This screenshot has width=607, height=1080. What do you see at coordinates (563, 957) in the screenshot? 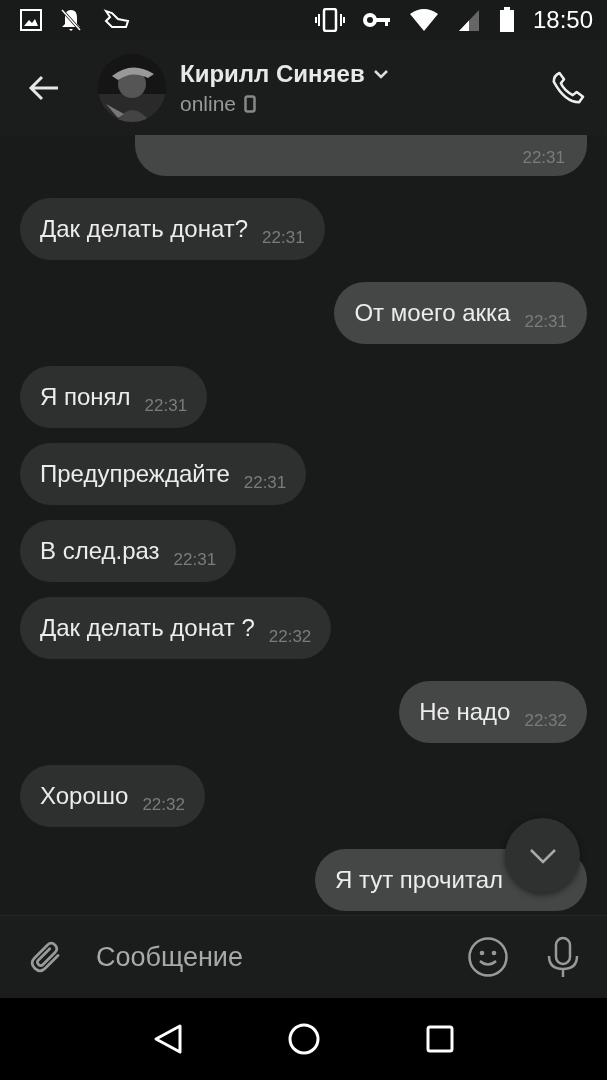
I see `microphone-button` at bounding box center [563, 957].